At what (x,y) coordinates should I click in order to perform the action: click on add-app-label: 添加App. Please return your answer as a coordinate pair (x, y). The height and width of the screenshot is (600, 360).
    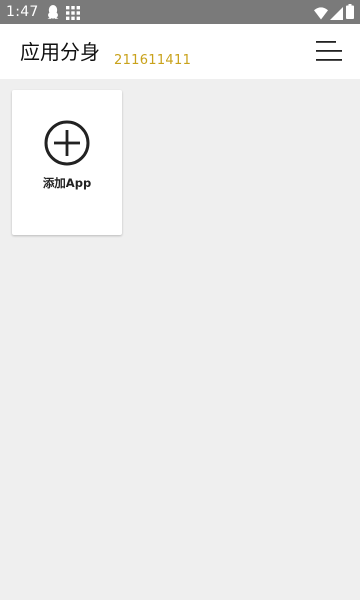
    Looking at the image, I should click on (67, 183).